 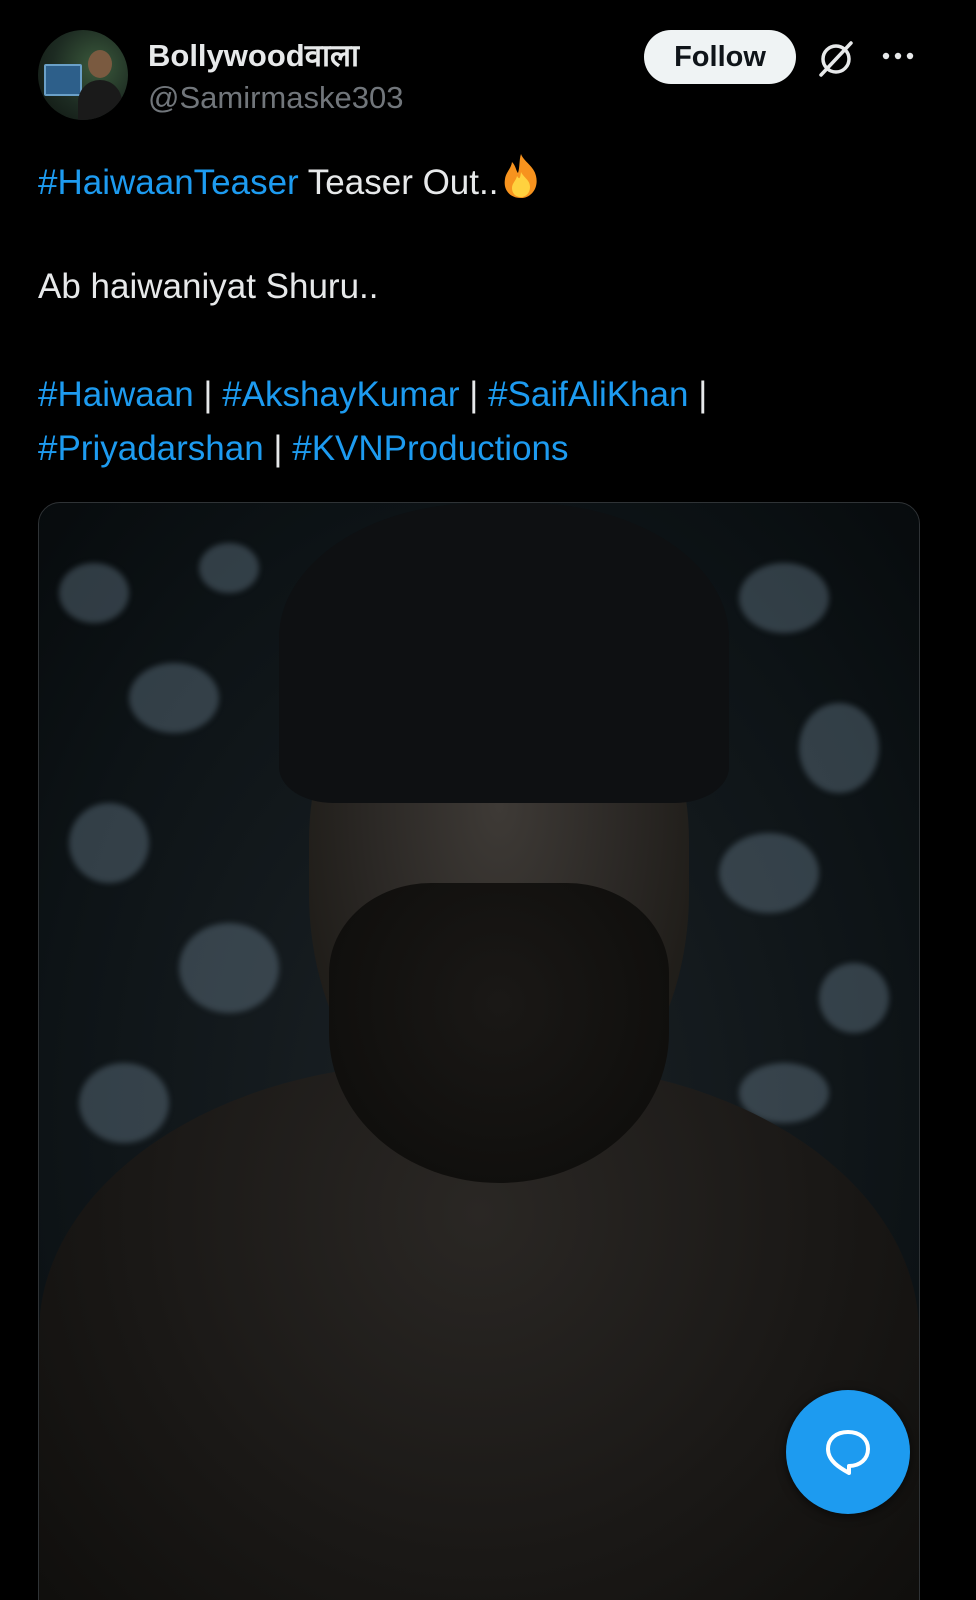 I want to click on avatar-person-body, so click(x=100, y=100).